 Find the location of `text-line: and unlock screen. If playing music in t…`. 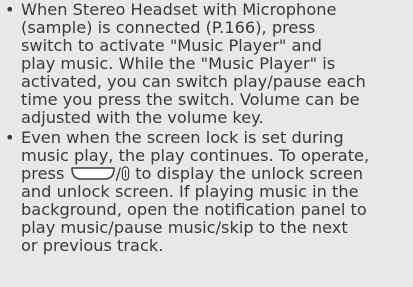

text-line: and unlock screen. If playing music in t… is located at coordinates (190, 191).